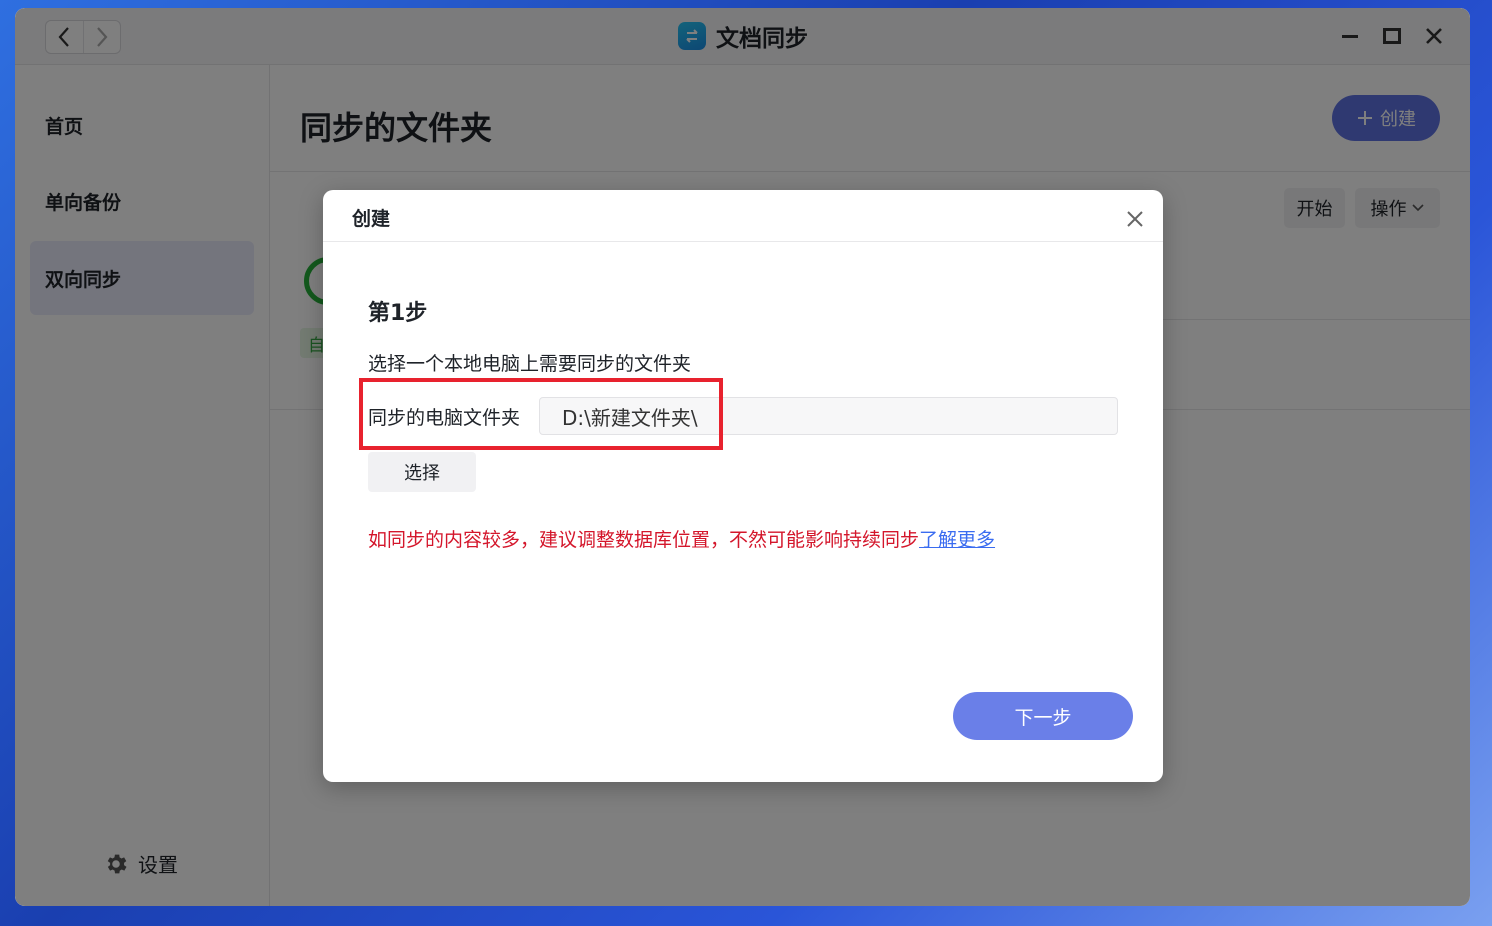  I want to click on highlight-box, so click(541, 414).